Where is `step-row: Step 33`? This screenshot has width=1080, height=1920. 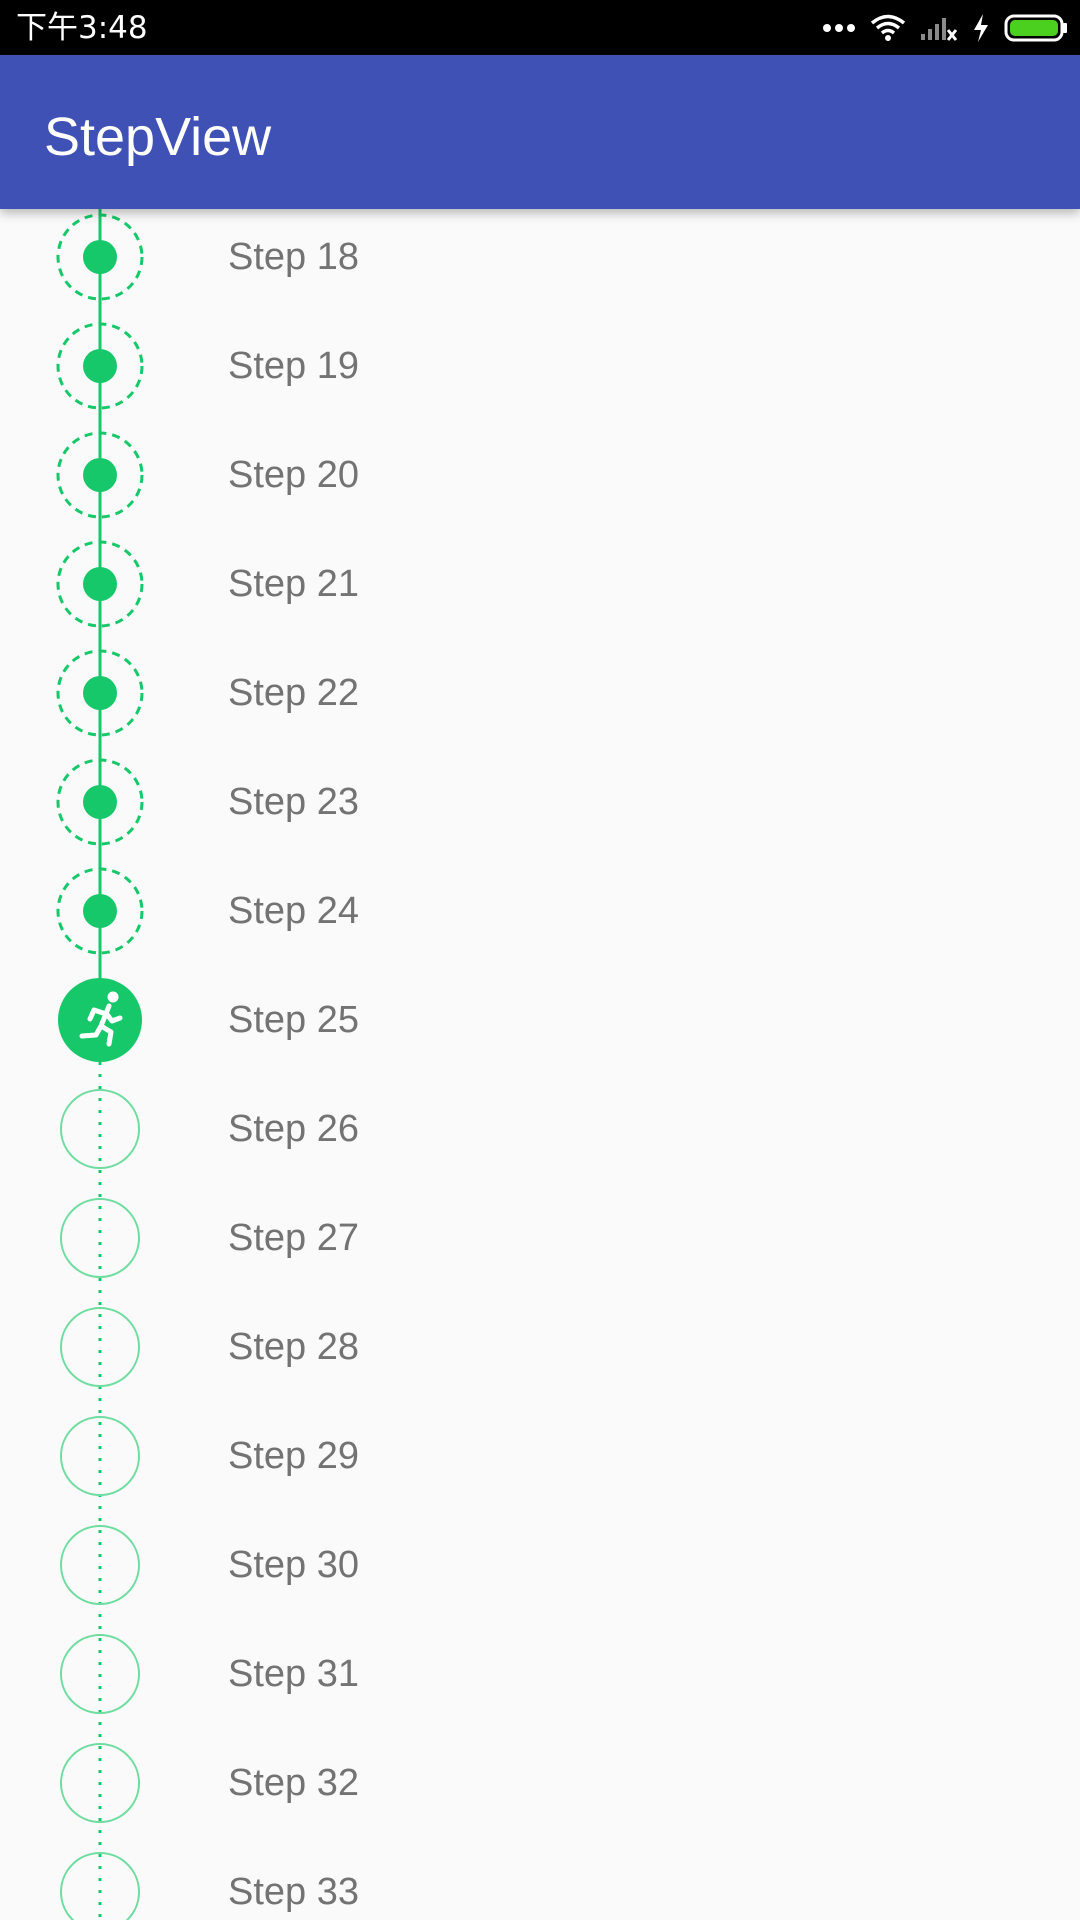 step-row: Step 33 is located at coordinates (540, 1878).